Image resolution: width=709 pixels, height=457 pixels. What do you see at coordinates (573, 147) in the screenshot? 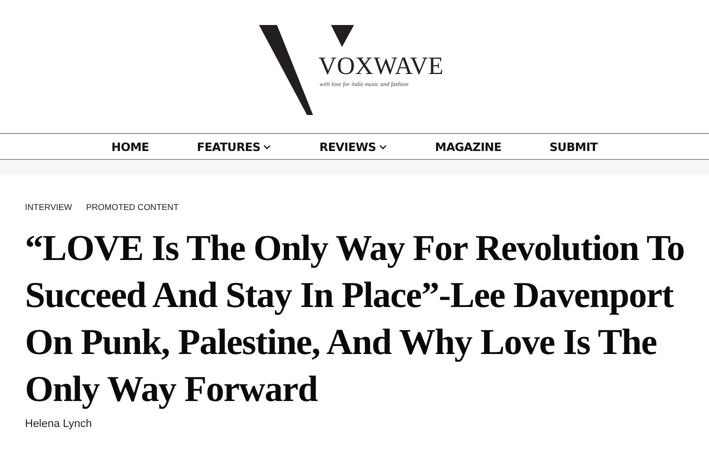
I see `nav-link: SUBMIT` at bounding box center [573, 147].